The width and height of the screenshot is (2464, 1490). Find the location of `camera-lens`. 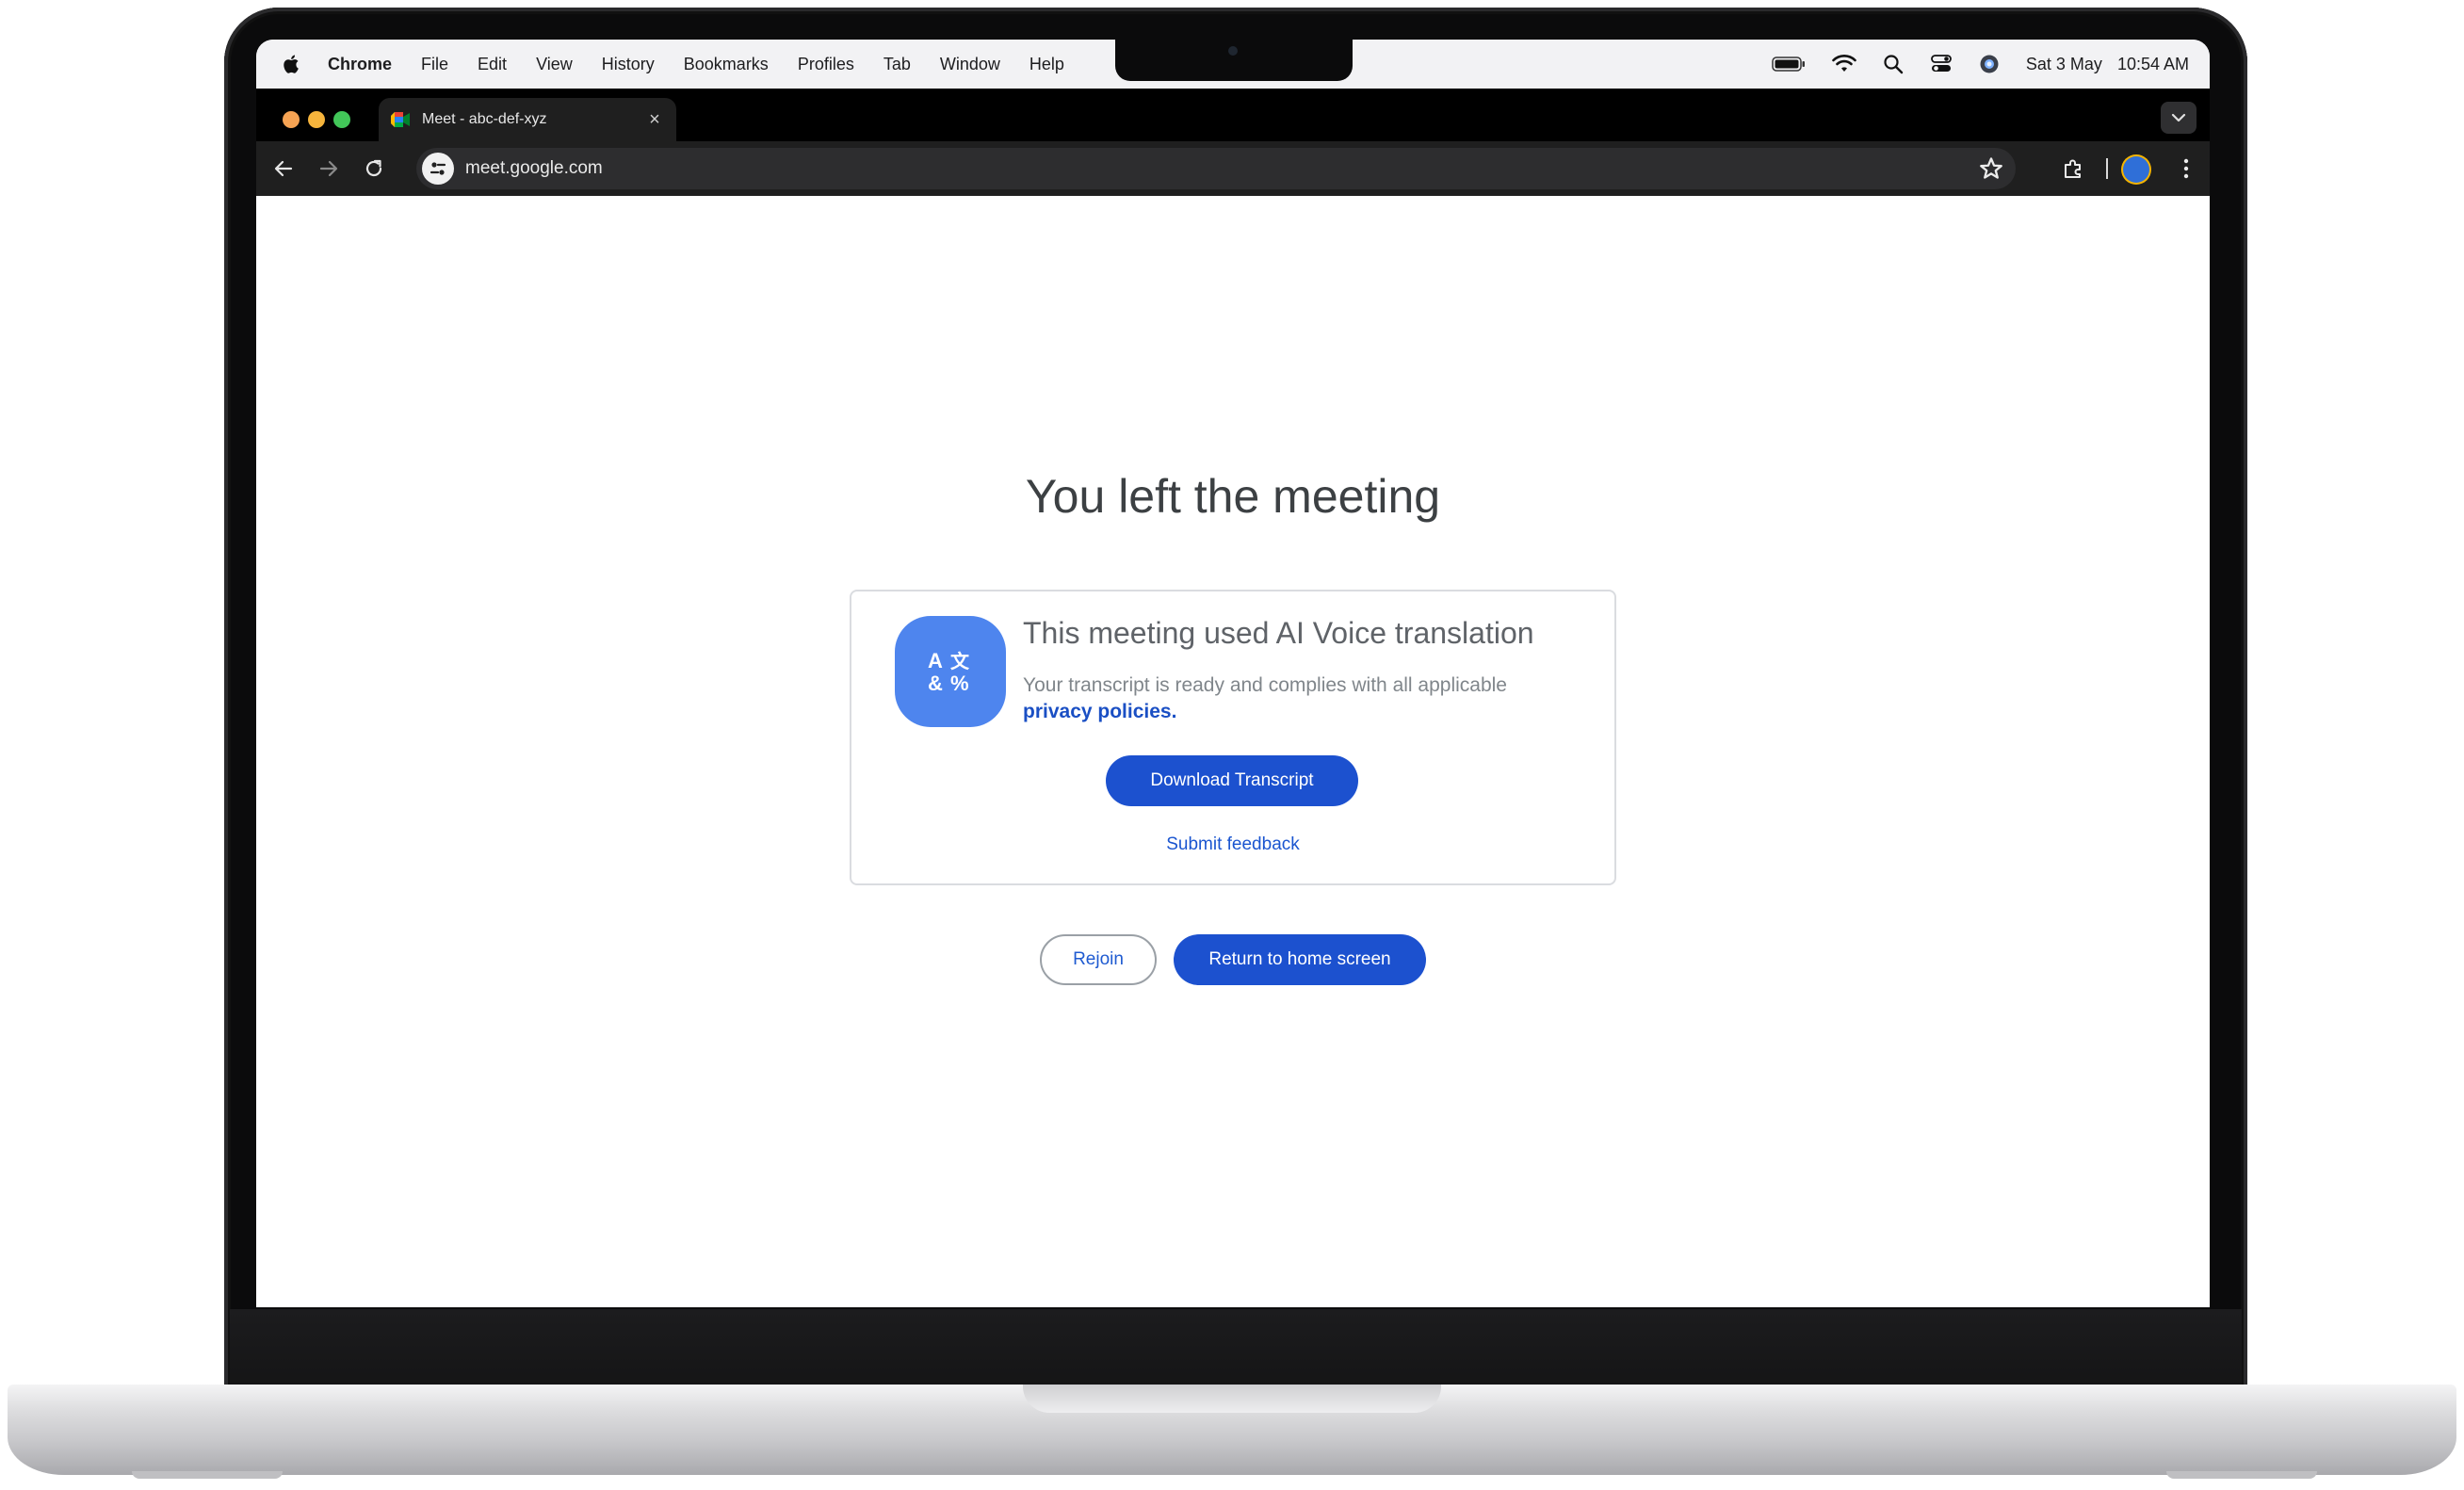

camera-lens is located at coordinates (1233, 51).